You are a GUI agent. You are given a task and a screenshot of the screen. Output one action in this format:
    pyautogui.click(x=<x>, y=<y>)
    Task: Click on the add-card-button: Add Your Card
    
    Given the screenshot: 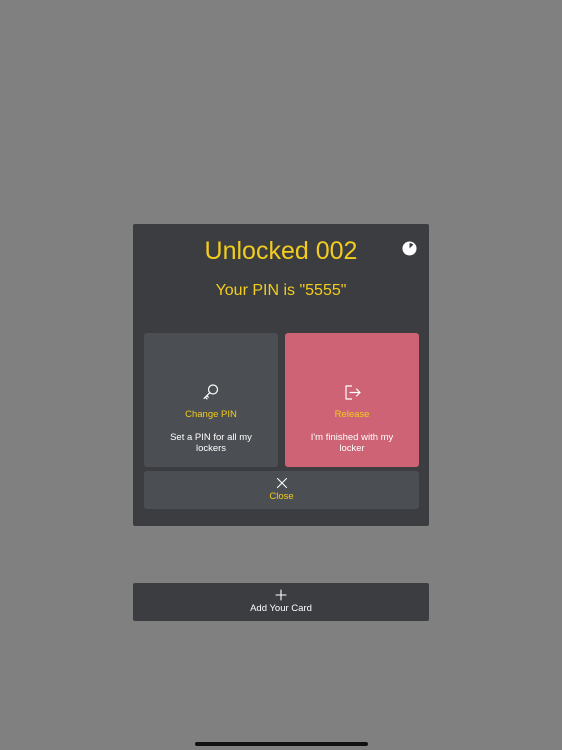 What is the action you would take?
    pyautogui.click(x=281, y=602)
    